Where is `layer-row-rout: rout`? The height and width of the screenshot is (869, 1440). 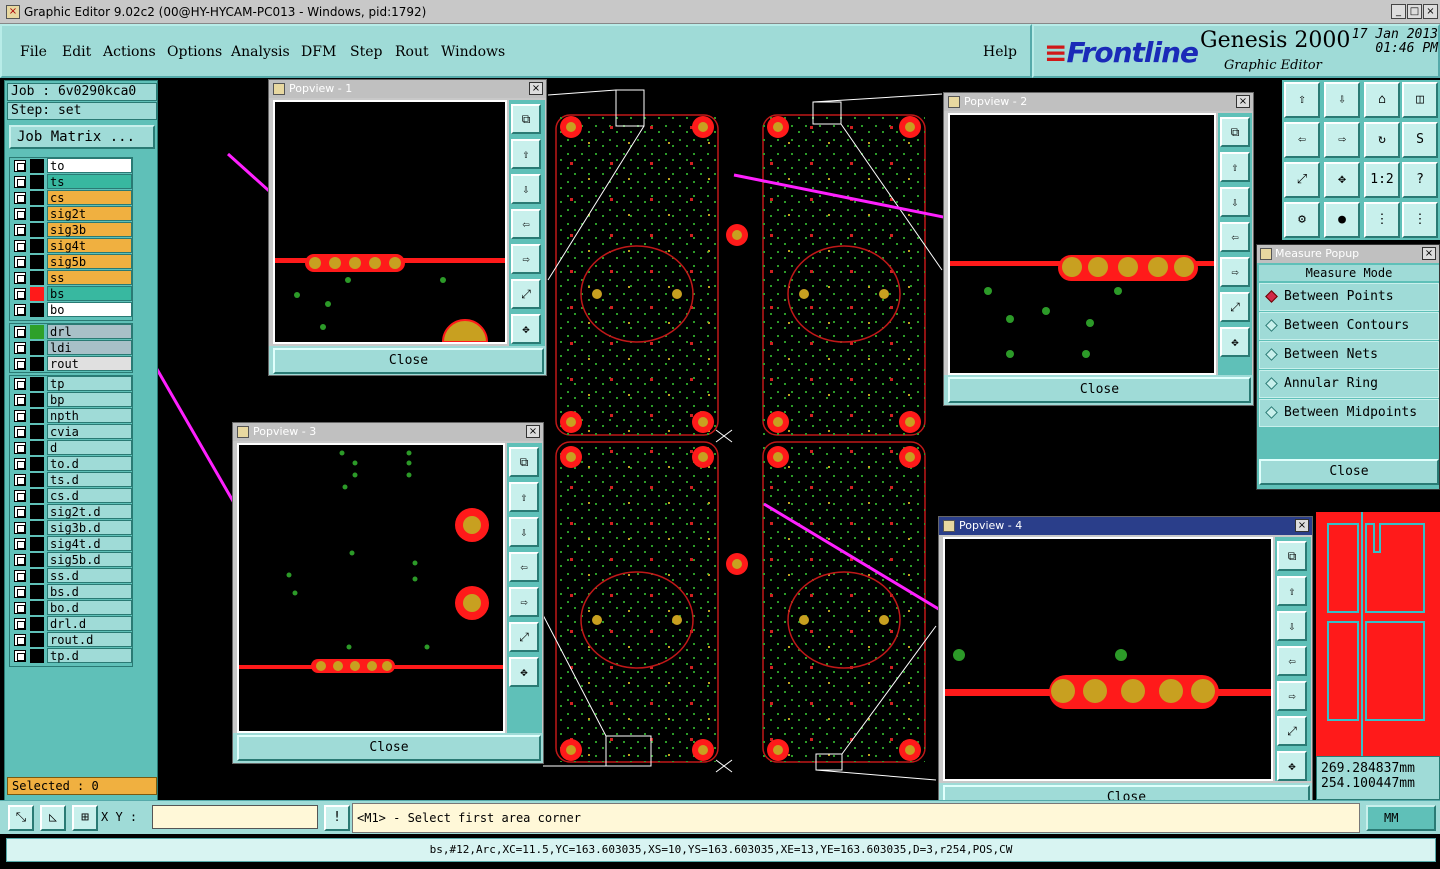 layer-row-rout: rout is located at coordinates (71, 364).